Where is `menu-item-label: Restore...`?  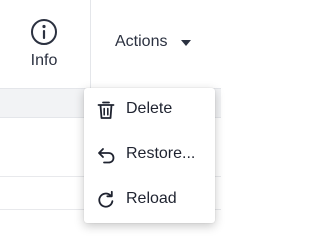
menu-item-label: Restore... is located at coordinates (161, 153).